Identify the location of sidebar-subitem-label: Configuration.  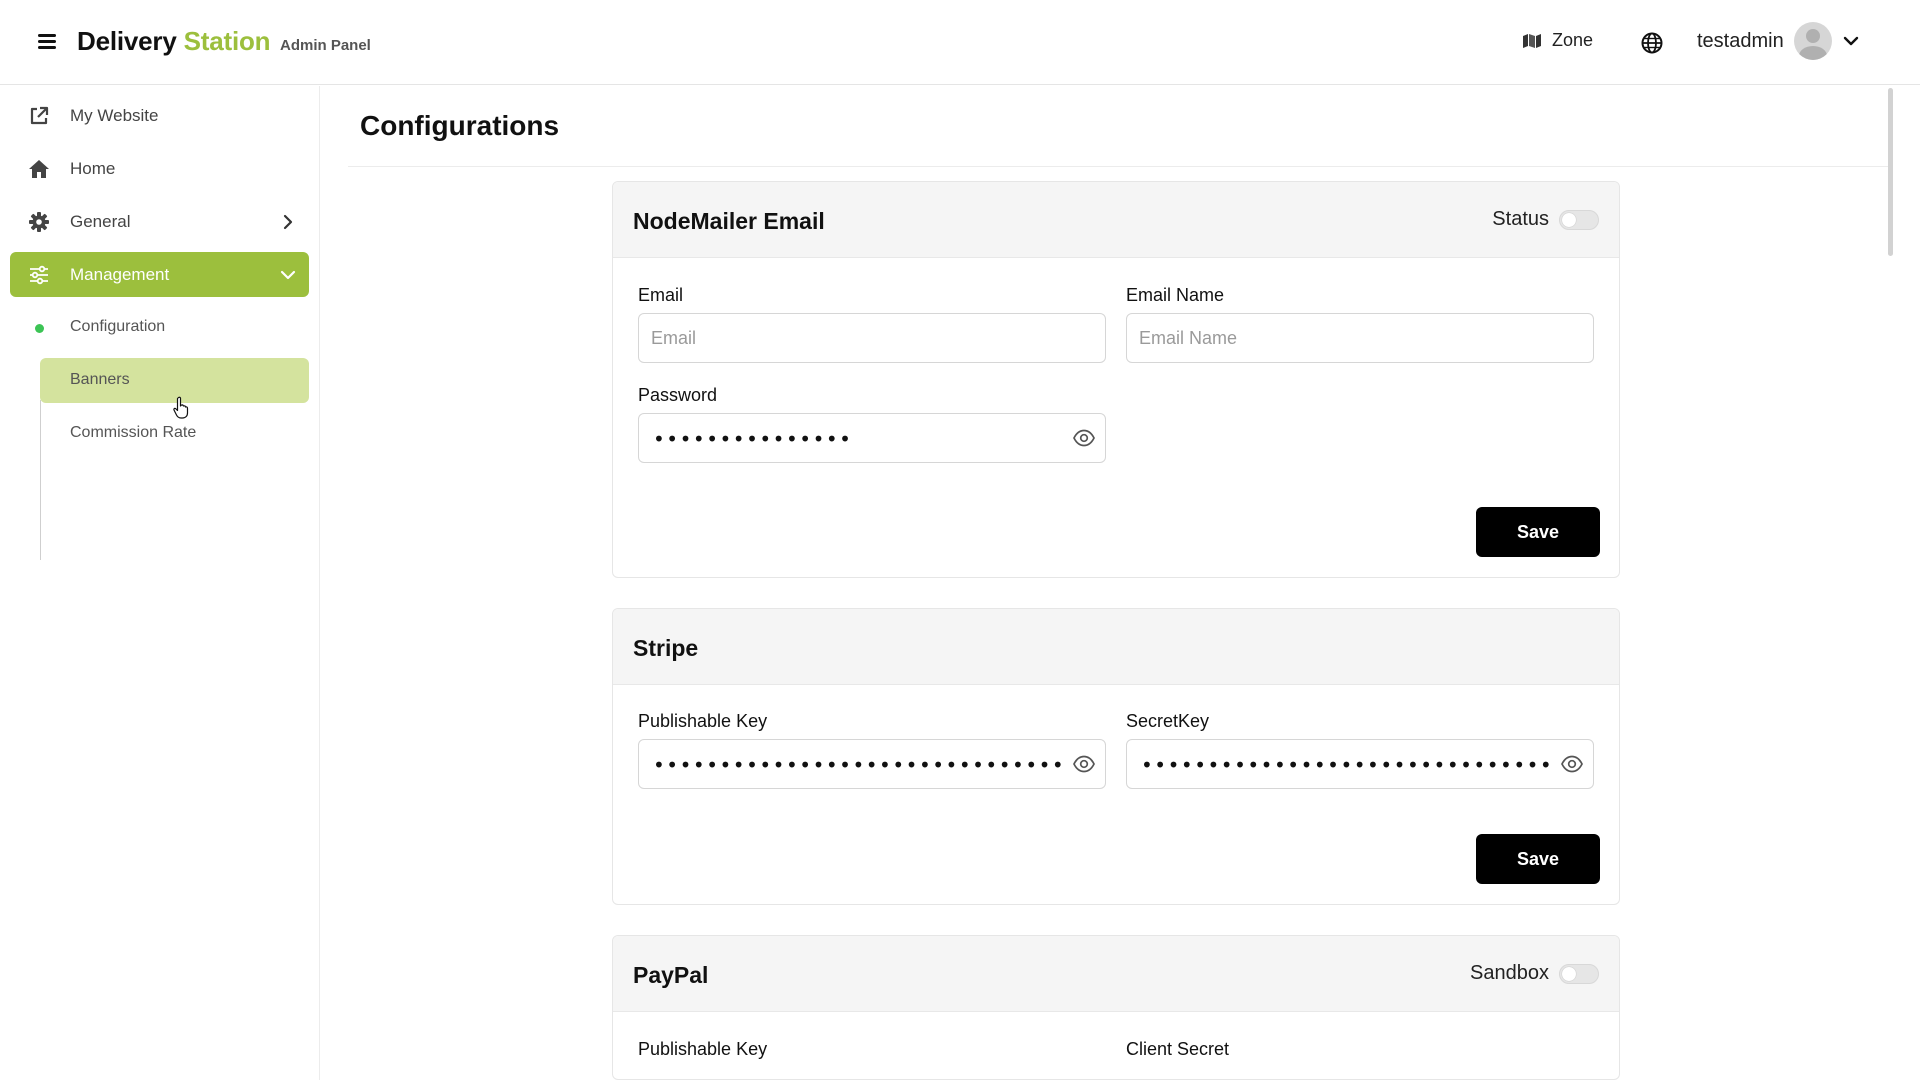
(118, 326).